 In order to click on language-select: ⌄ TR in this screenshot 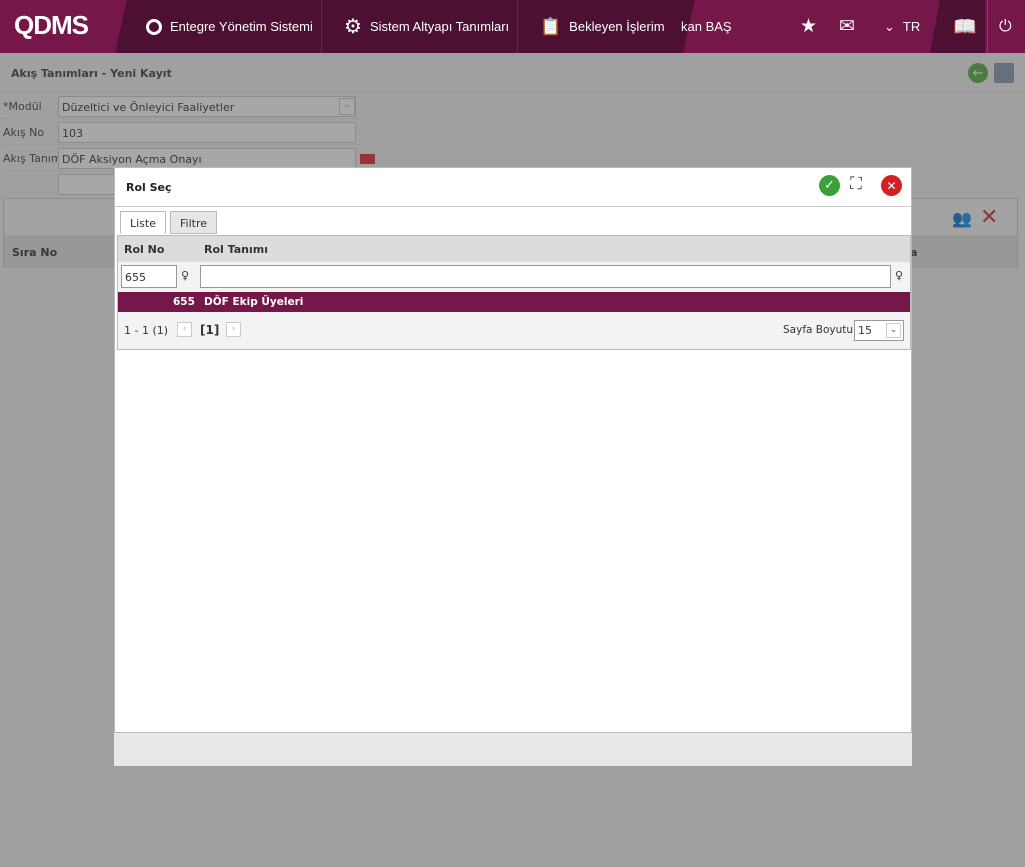, I will do `click(902, 26)`.